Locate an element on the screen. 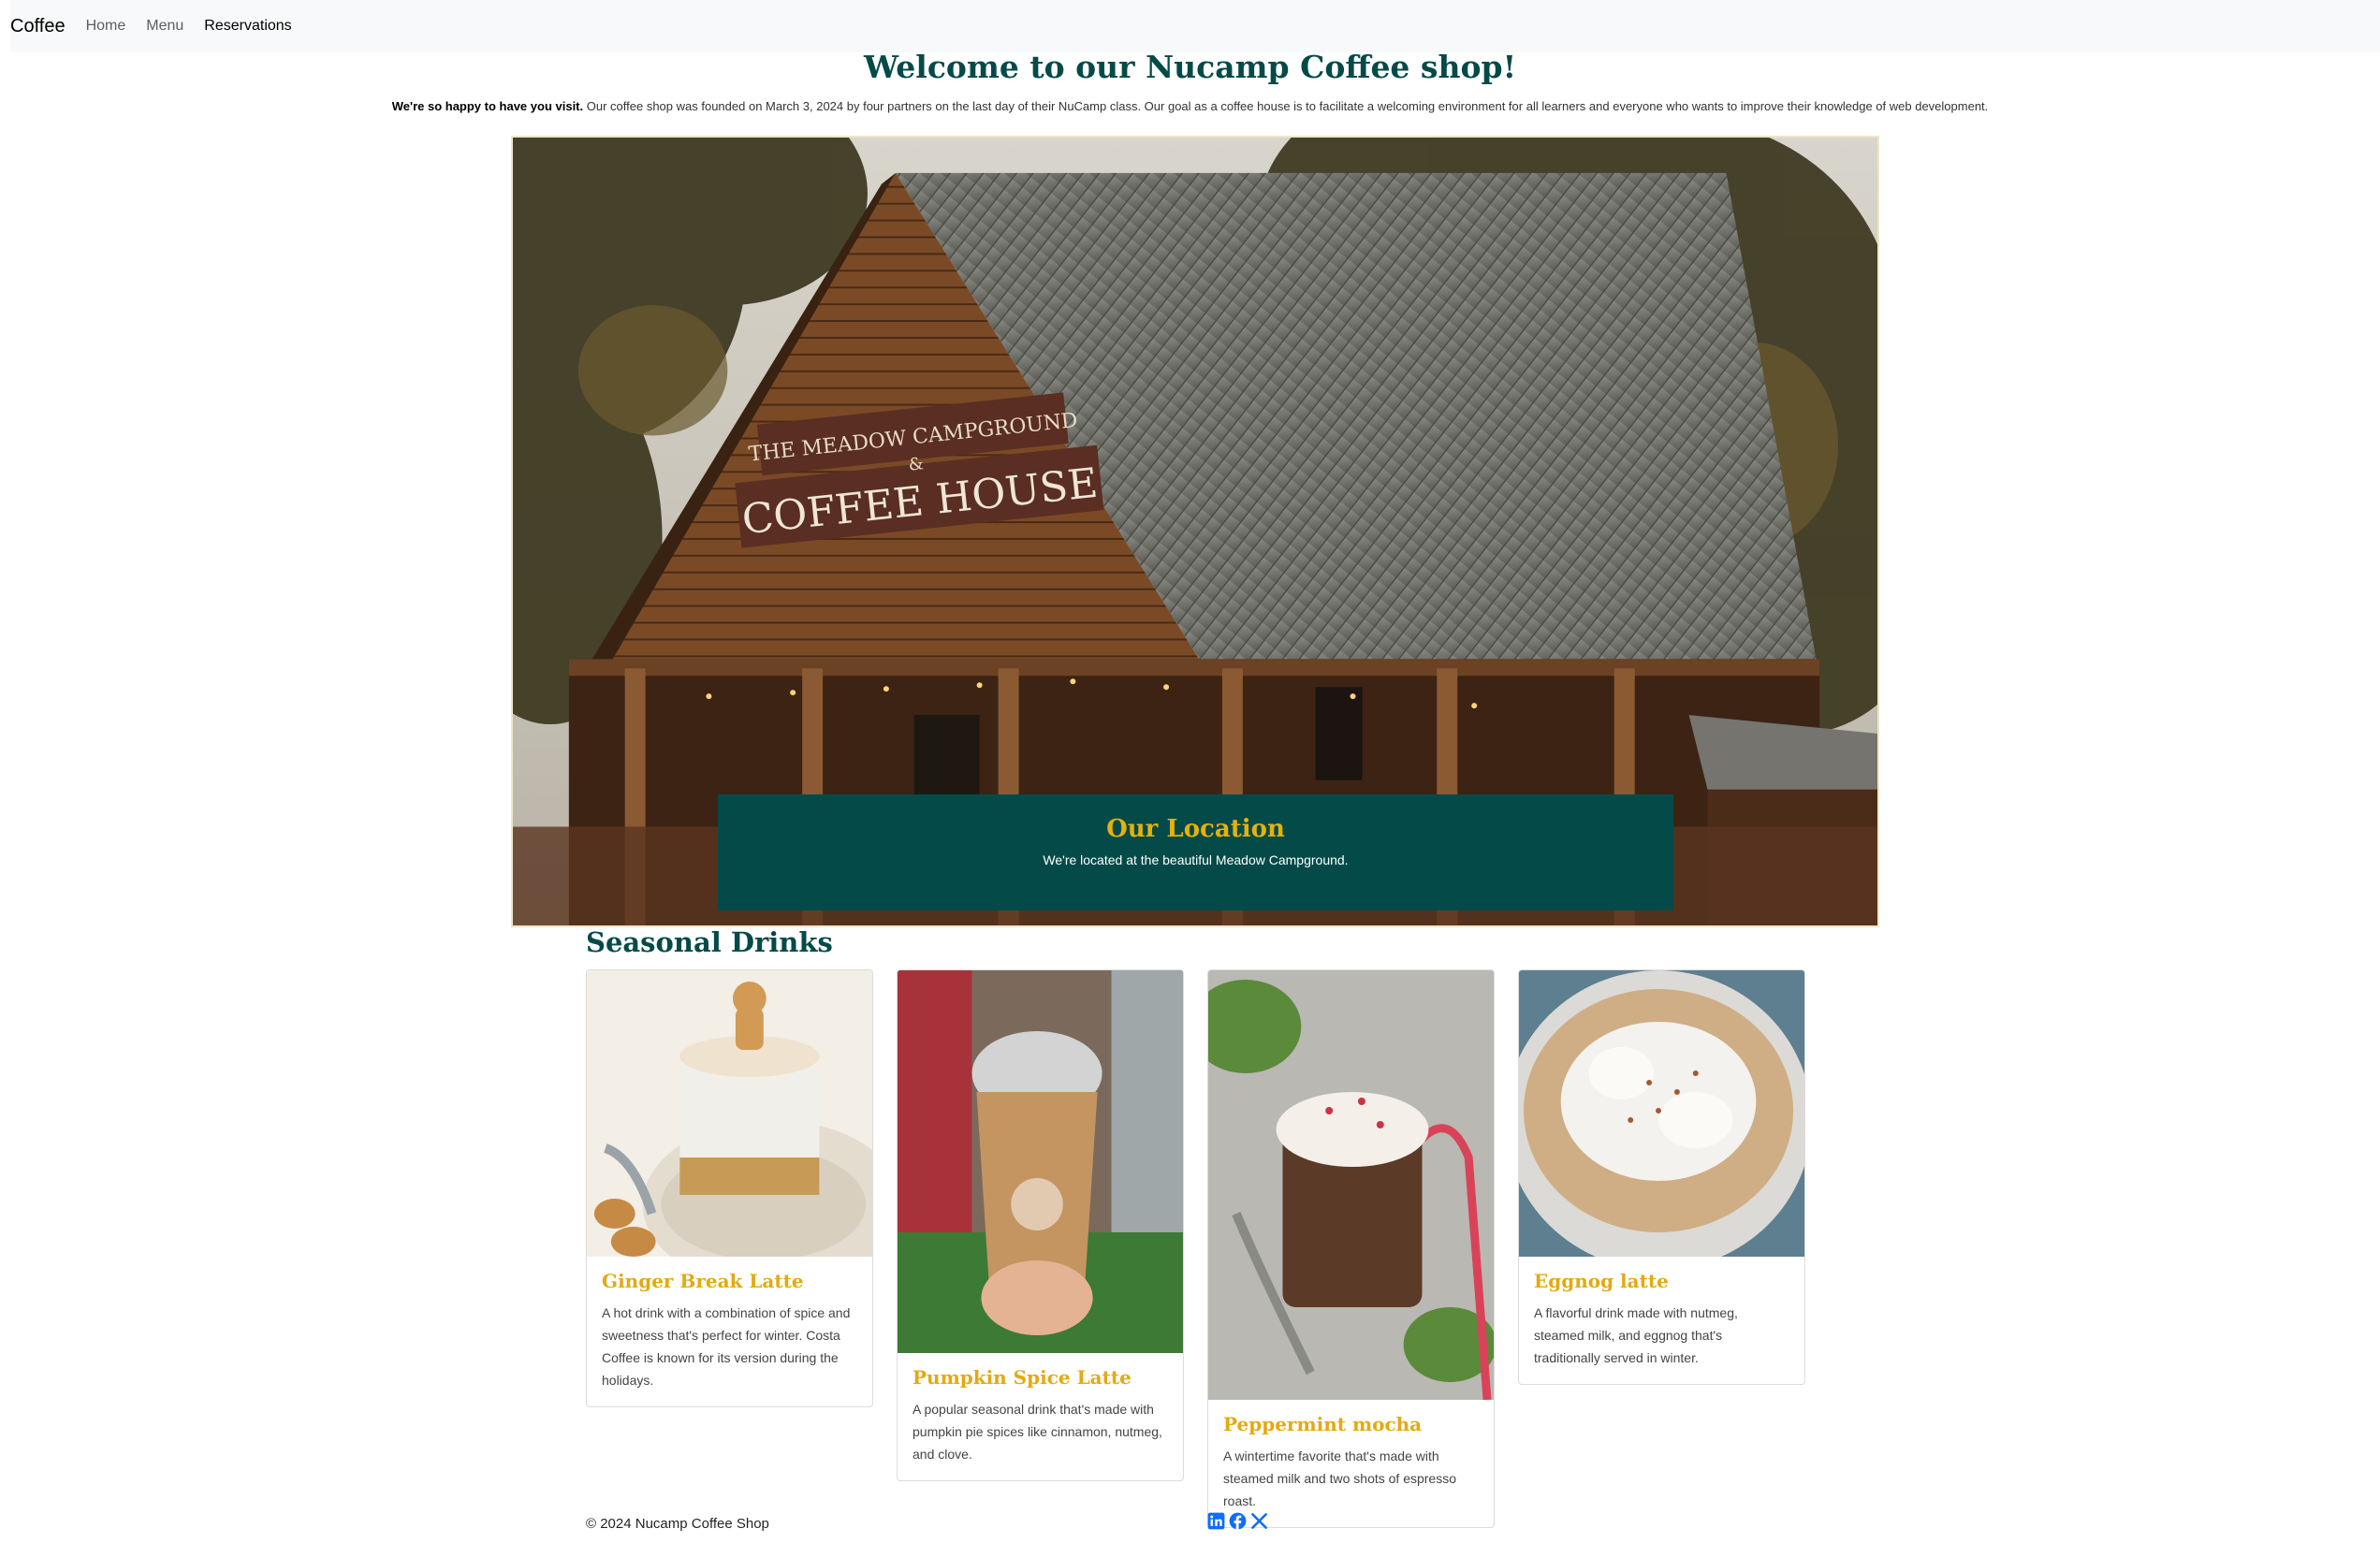 This screenshot has height=1543, width=2380. nav-link-home: Home is located at coordinates (106, 27).